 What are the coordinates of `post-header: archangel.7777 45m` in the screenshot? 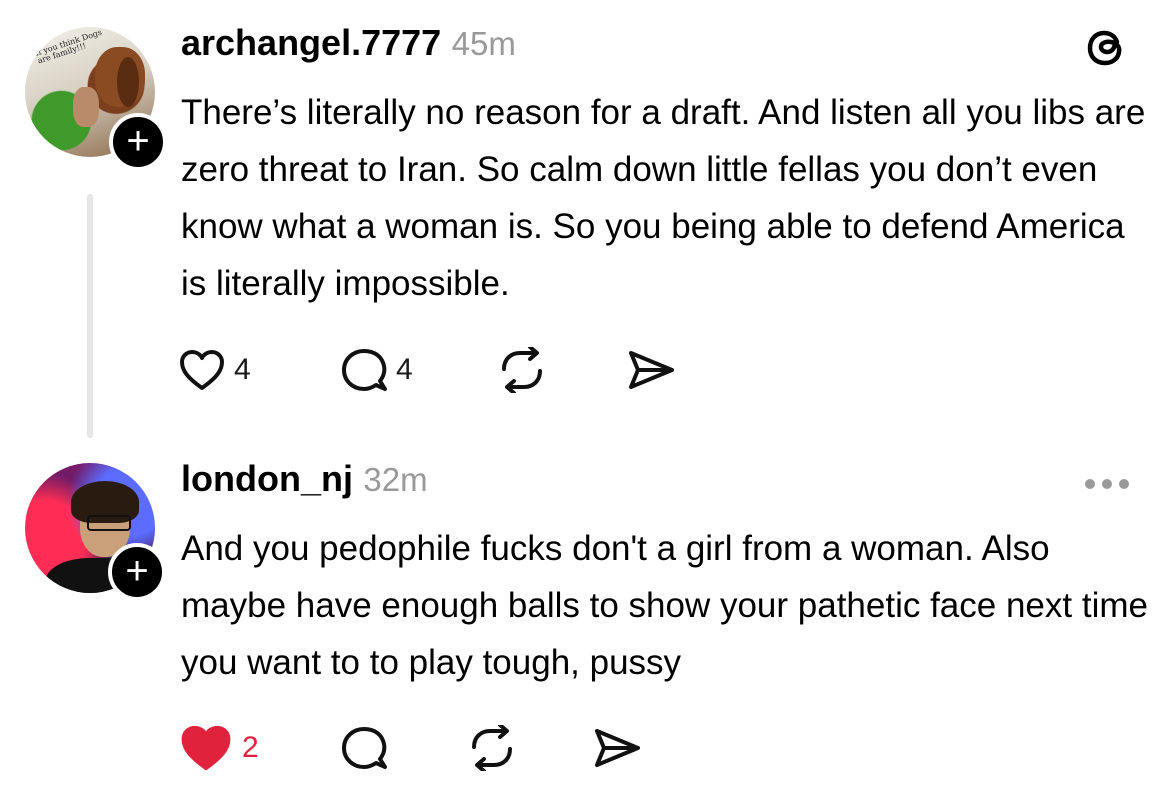 It's located at (348, 43).